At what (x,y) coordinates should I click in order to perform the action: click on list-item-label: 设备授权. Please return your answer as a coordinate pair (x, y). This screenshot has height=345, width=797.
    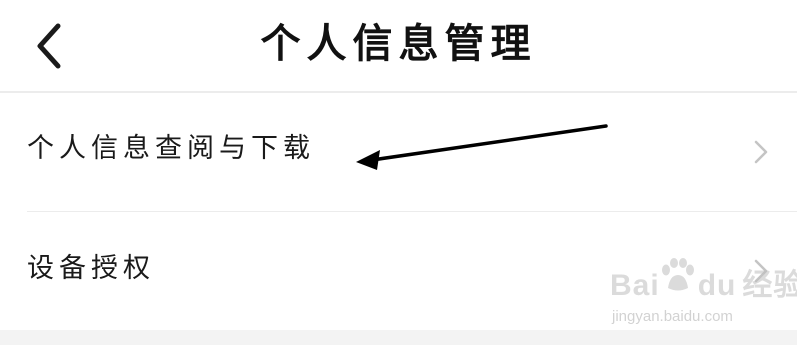
    Looking at the image, I should click on (91, 268).